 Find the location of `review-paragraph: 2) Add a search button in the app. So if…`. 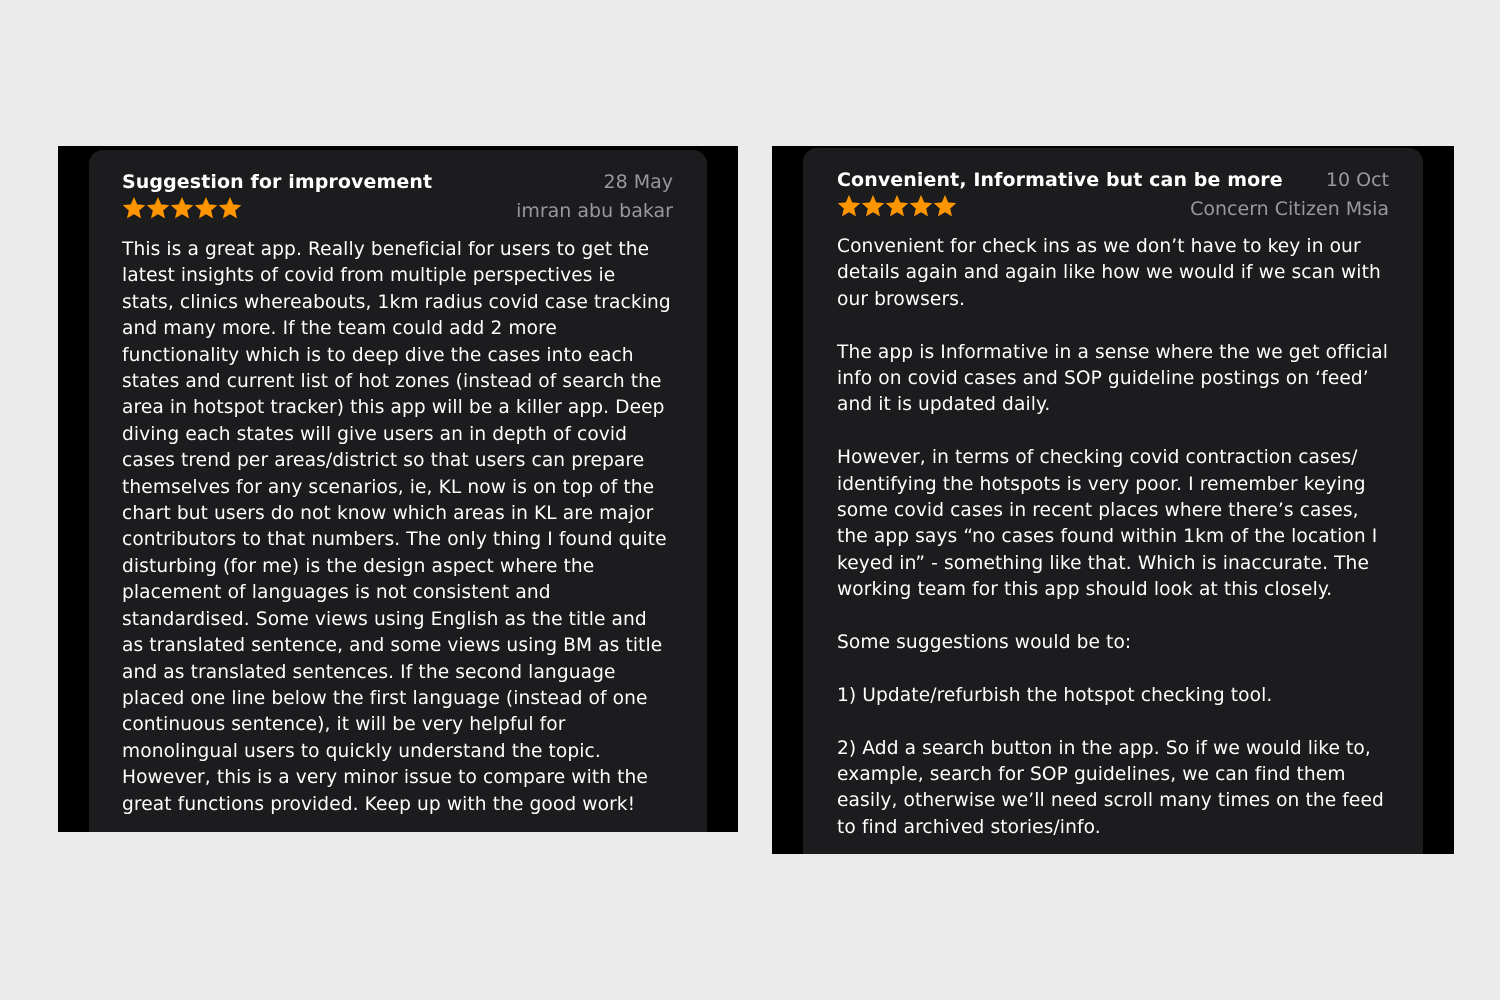

review-paragraph: 2) Add a search button in the app. So if… is located at coordinates (1110, 787).